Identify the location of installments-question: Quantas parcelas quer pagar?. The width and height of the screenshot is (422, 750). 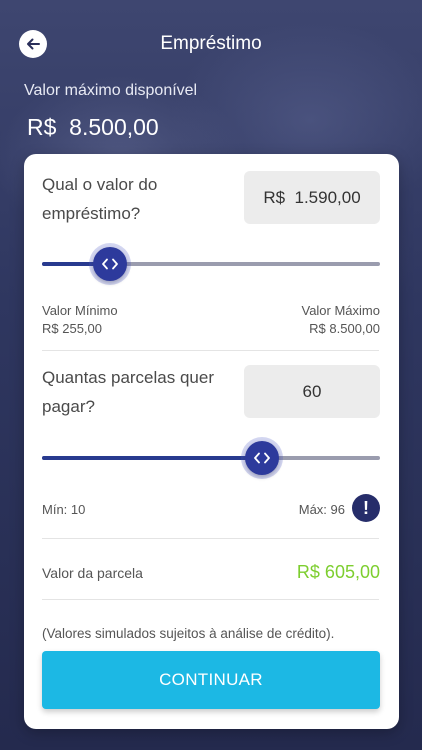
(128, 392).